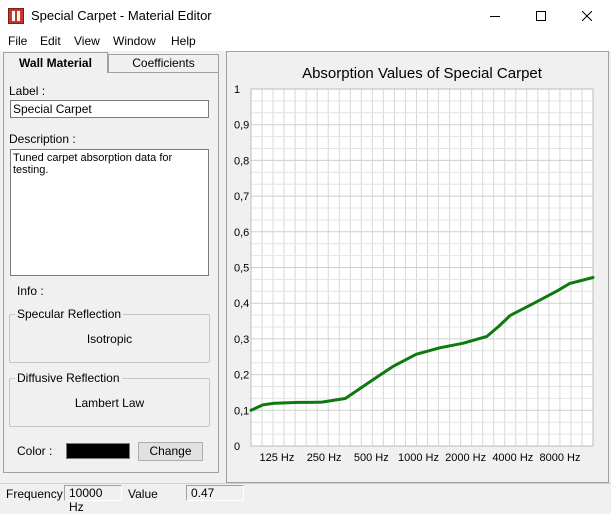 This screenshot has height=514, width=611. Describe the element at coordinates (98, 451) in the screenshot. I see `color-swatch` at that location.